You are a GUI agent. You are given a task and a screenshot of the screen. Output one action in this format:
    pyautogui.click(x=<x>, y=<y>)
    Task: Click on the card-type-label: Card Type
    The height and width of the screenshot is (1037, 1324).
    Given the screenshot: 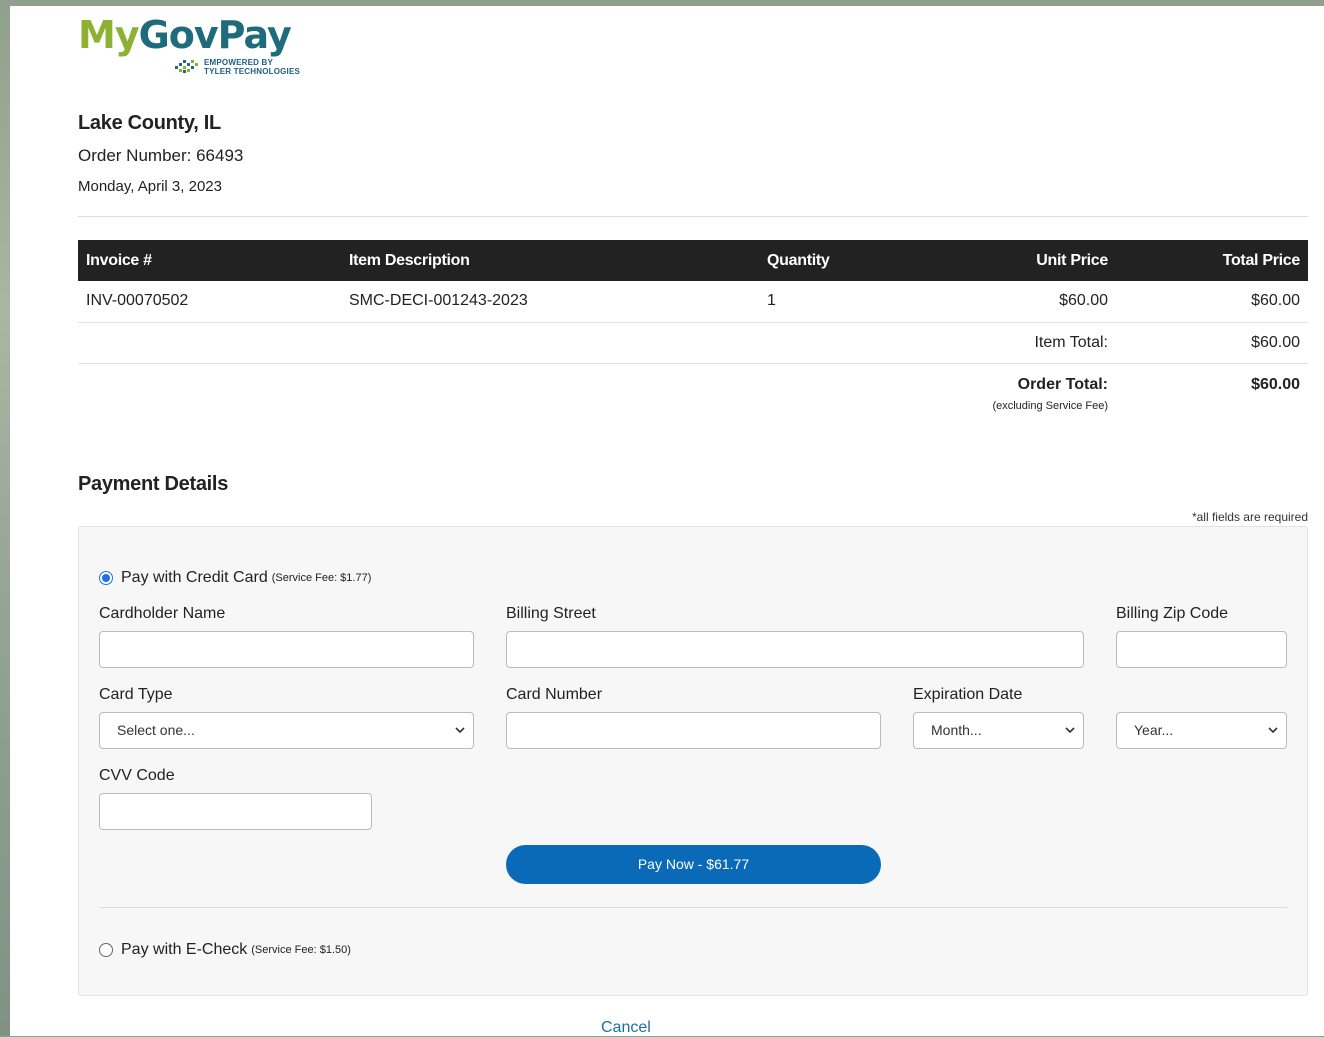 What is the action you would take?
    pyautogui.click(x=136, y=694)
    